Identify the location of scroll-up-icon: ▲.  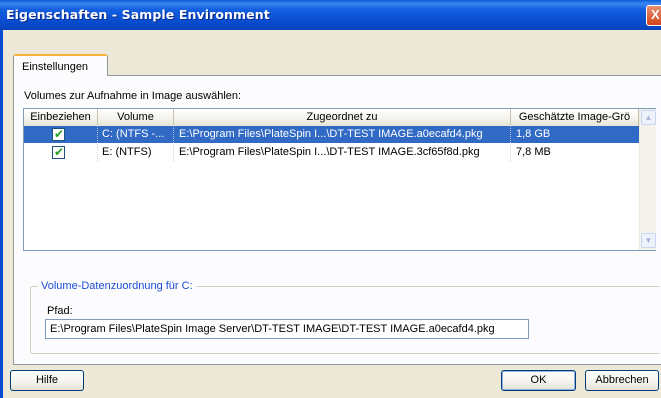
(648, 117).